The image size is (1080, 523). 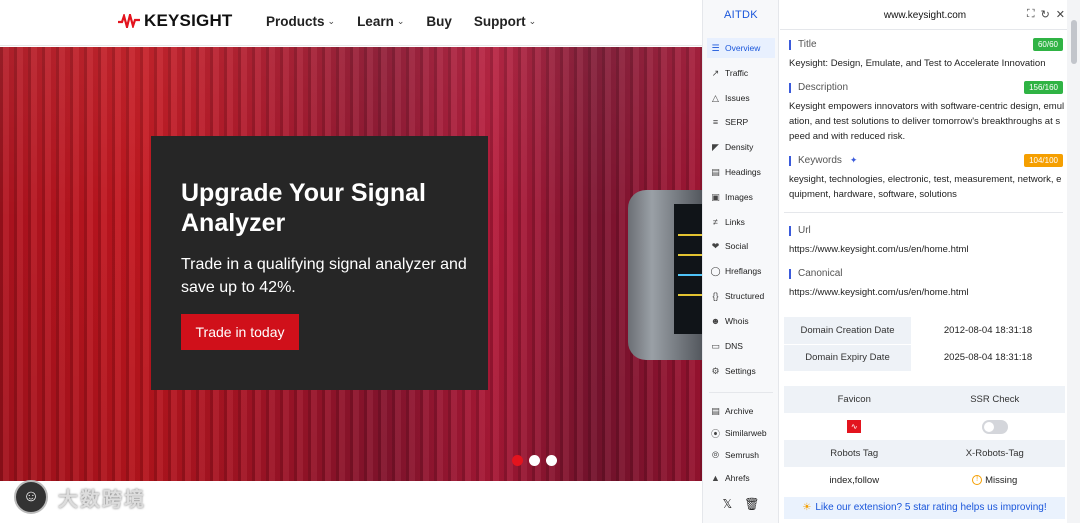 I want to click on sidebar-item-social: ❤ Social, so click(x=741, y=246).